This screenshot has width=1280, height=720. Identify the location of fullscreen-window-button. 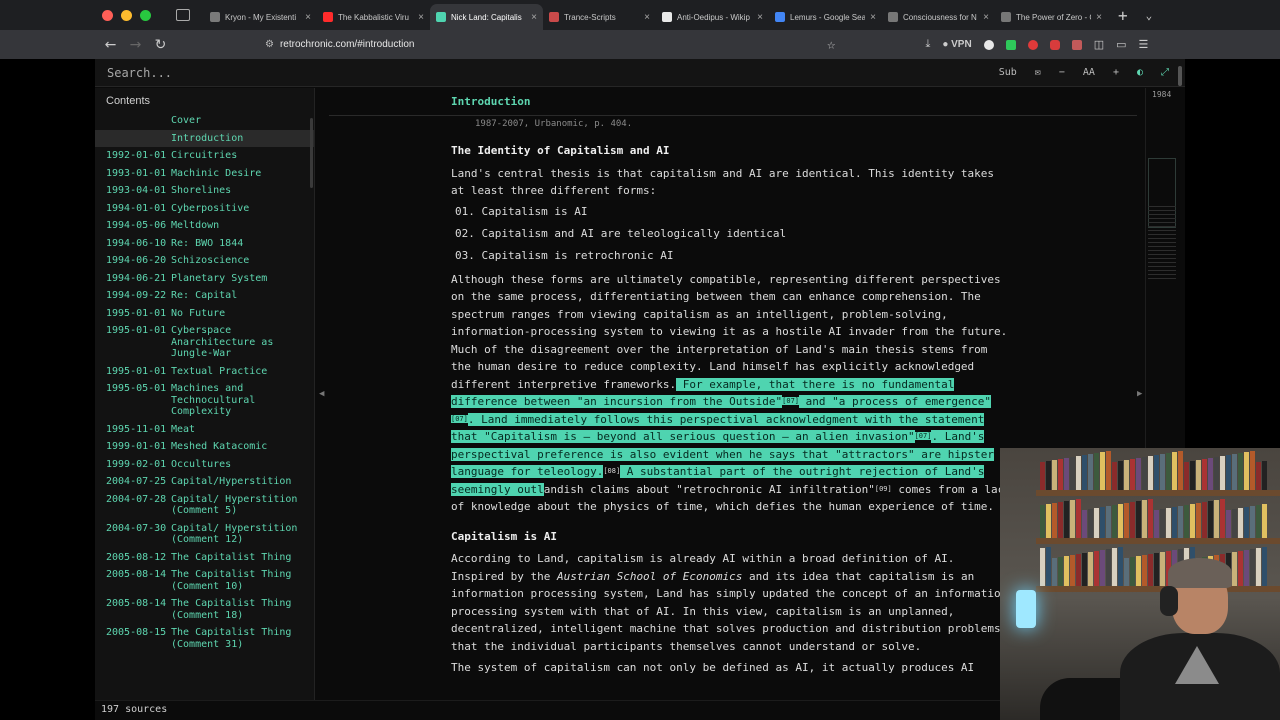
(145, 15).